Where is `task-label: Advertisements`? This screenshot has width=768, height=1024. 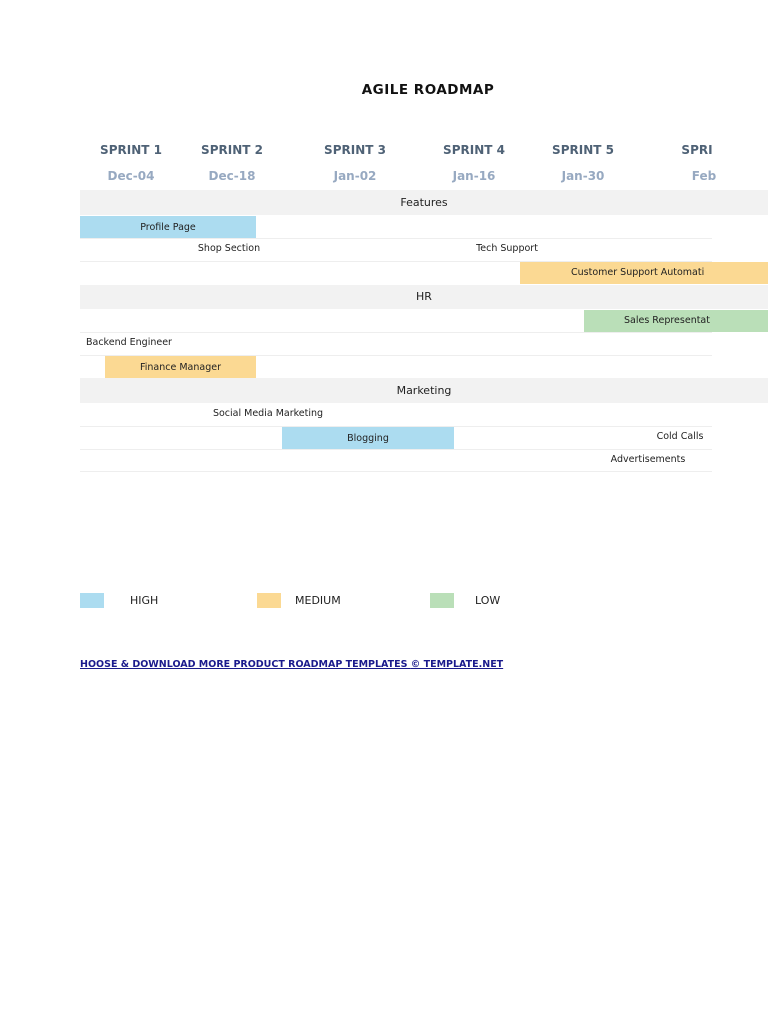 task-label: Advertisements is located at coordinates (648, 459).